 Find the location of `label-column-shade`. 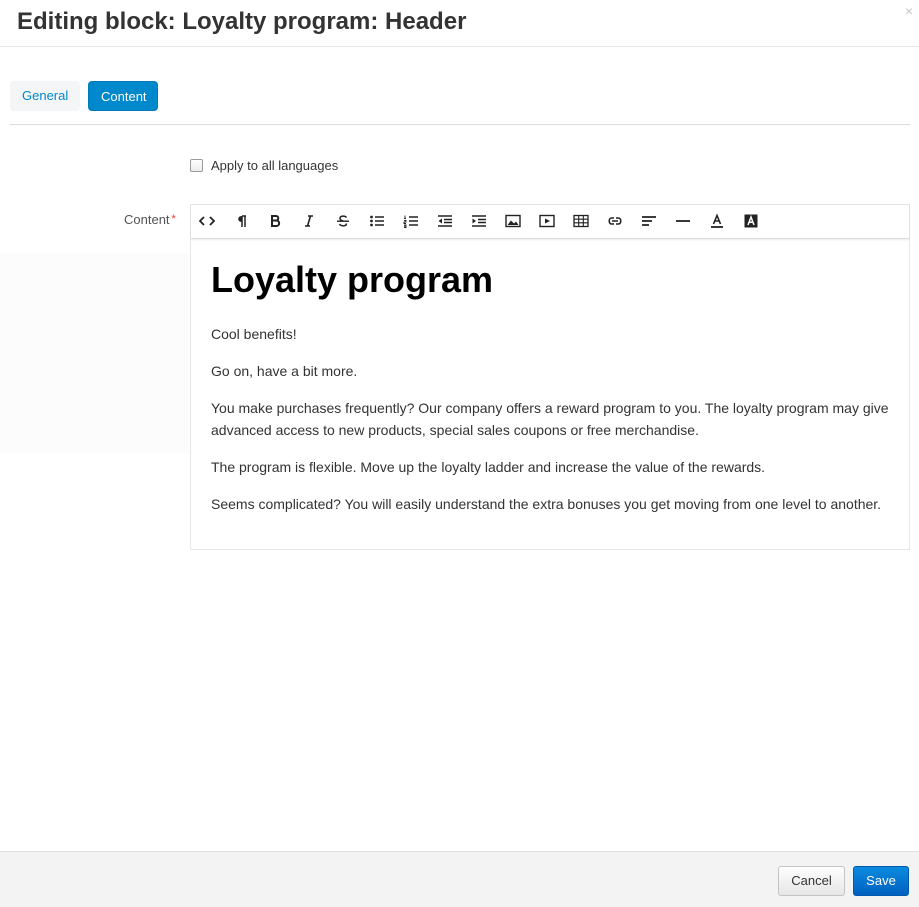

label-column-shade is located at coordinates (95, 353).